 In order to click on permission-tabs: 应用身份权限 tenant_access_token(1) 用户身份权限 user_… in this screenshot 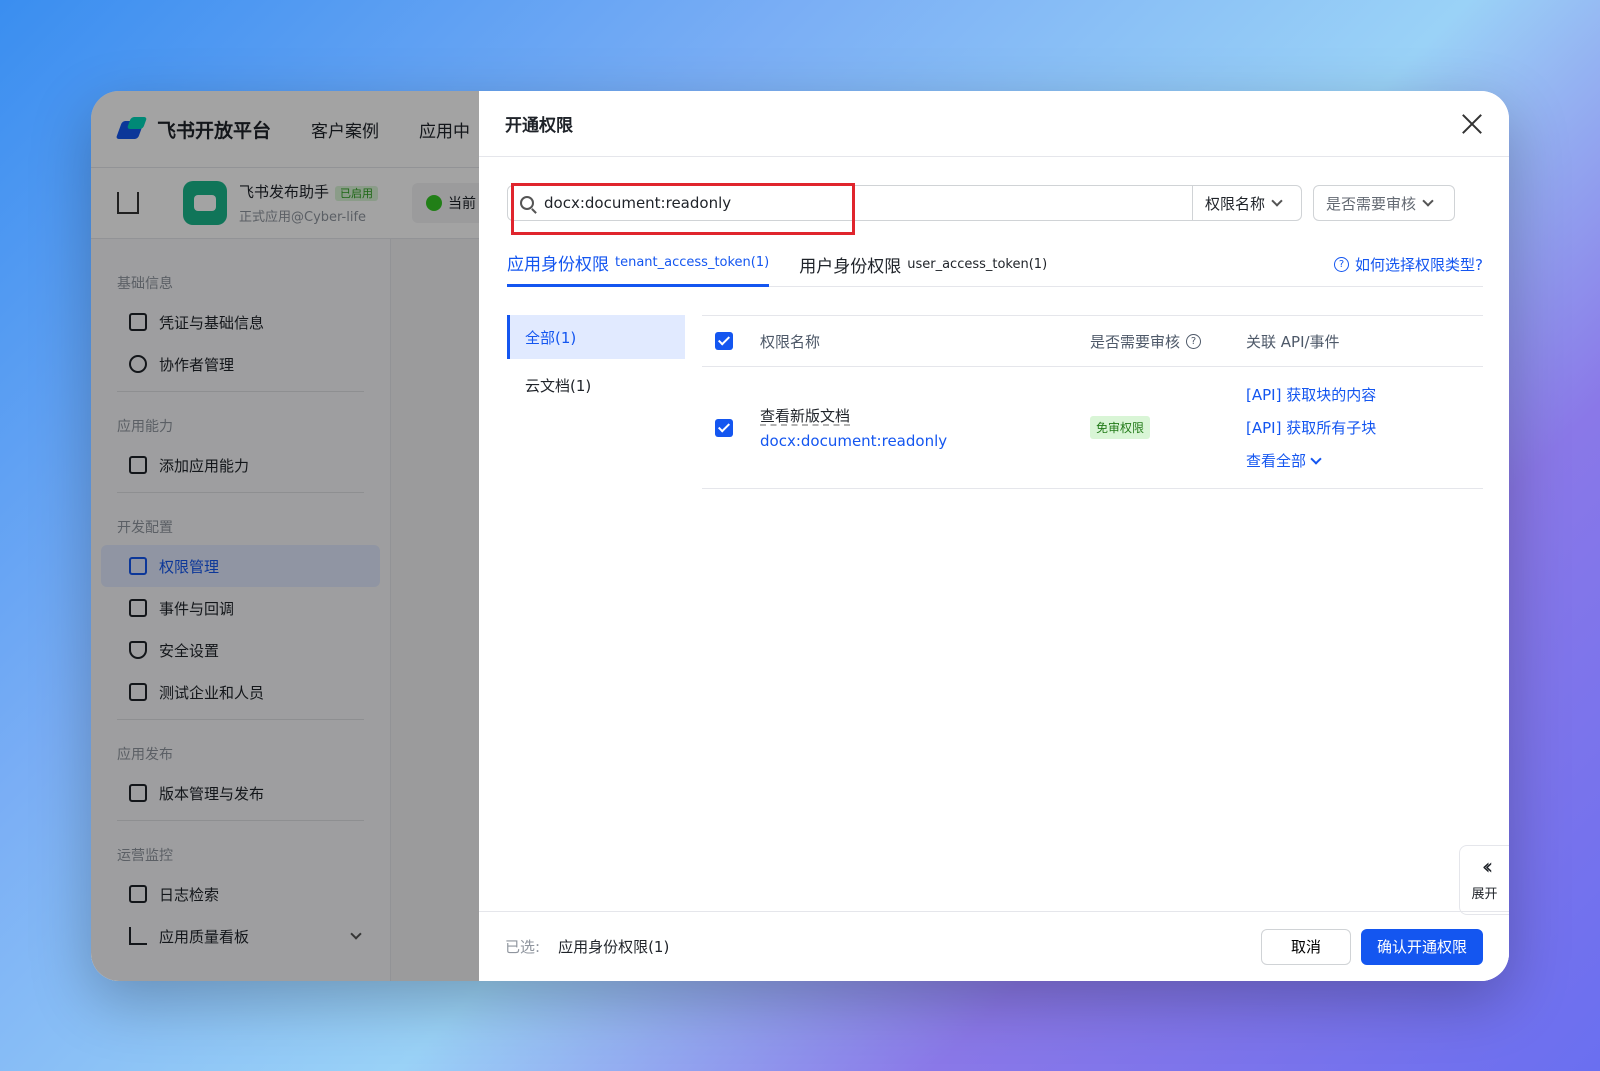, I will do `click(995, 264)`.